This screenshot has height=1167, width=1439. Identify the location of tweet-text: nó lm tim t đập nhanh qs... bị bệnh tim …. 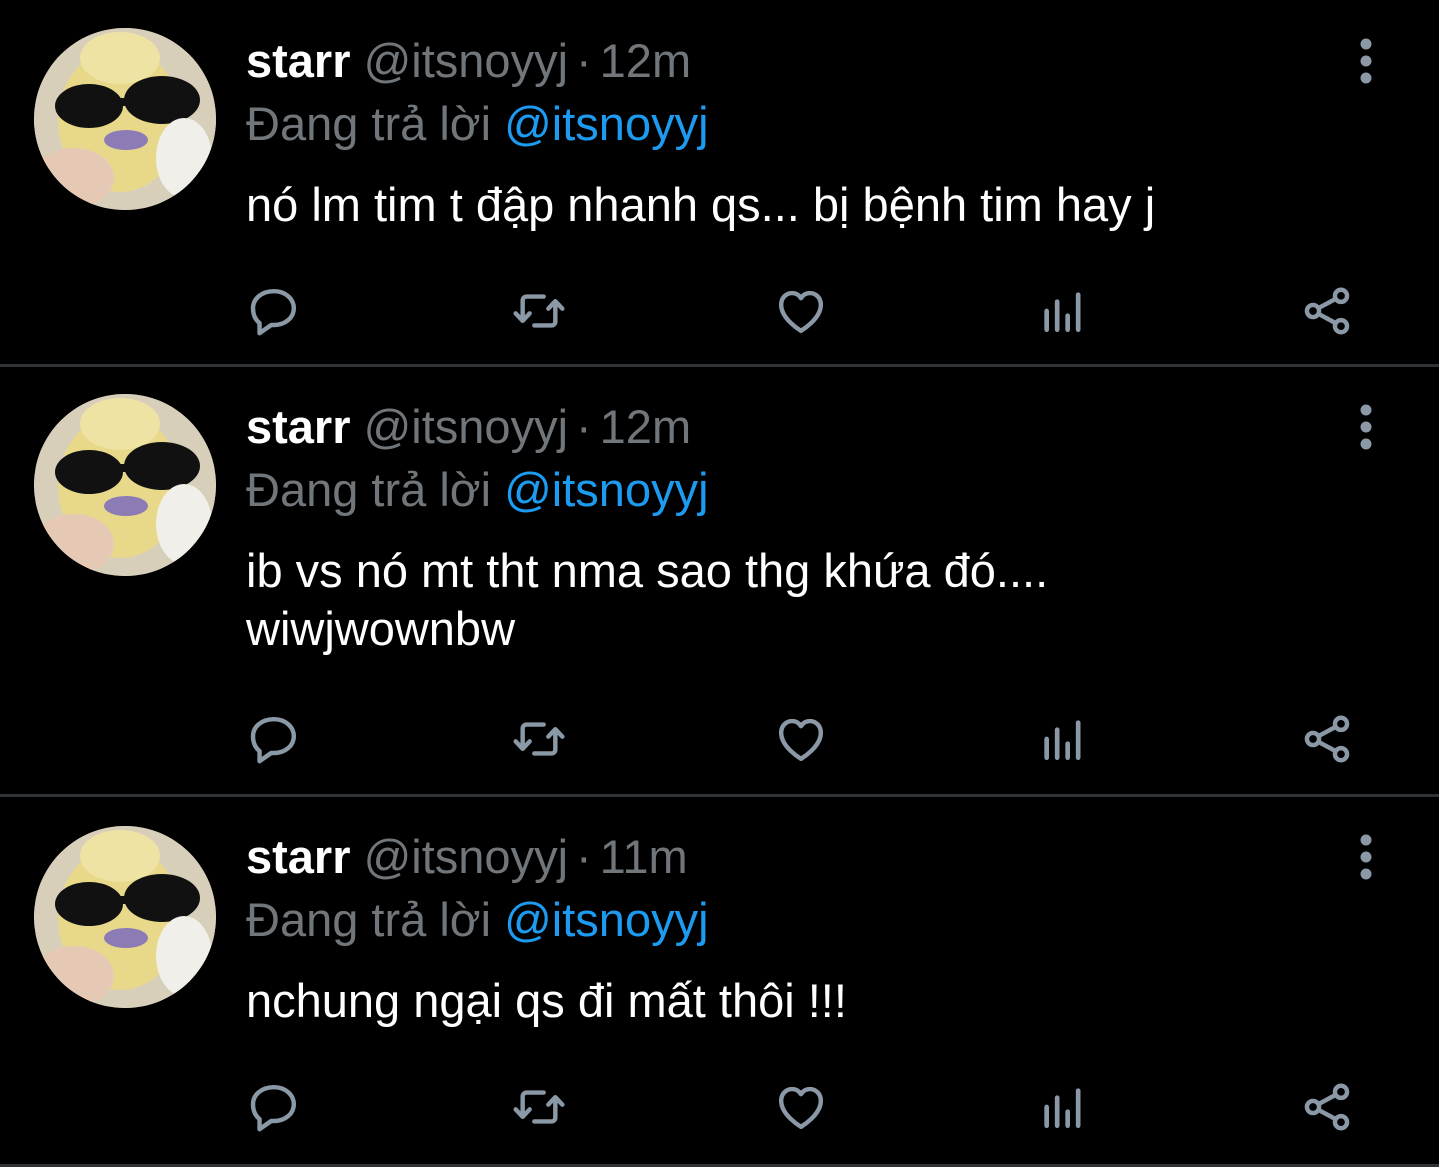
(701, 204).